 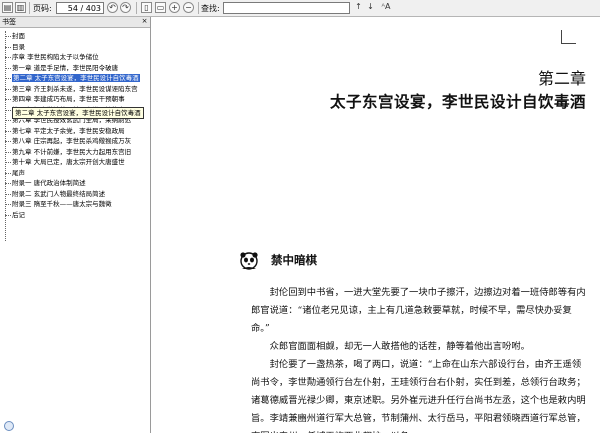 I want to click on bookmark-item: 序章 李世民构陷太子以争储位, so click(x=75, y=57).